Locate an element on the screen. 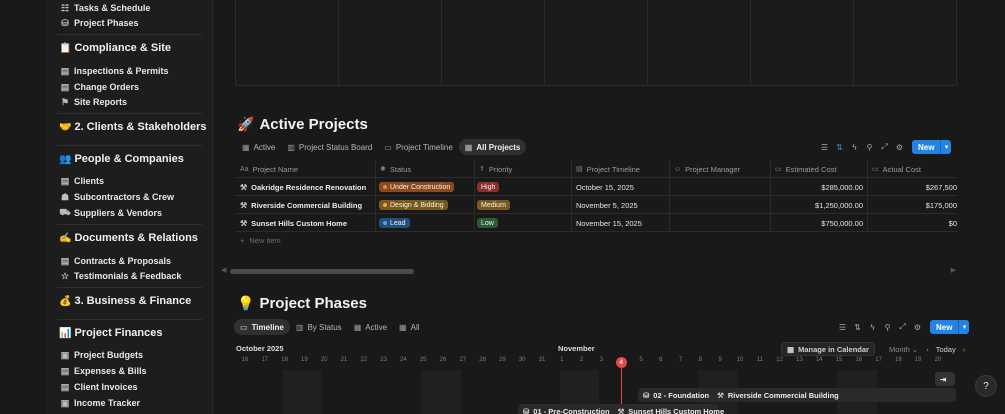 Image resolution: width=1005 pixels, height=414 pixels. sidebar-item-testimonials-feedback: ☆ Testimonials & Feedback is located at coordinates (120, 276).